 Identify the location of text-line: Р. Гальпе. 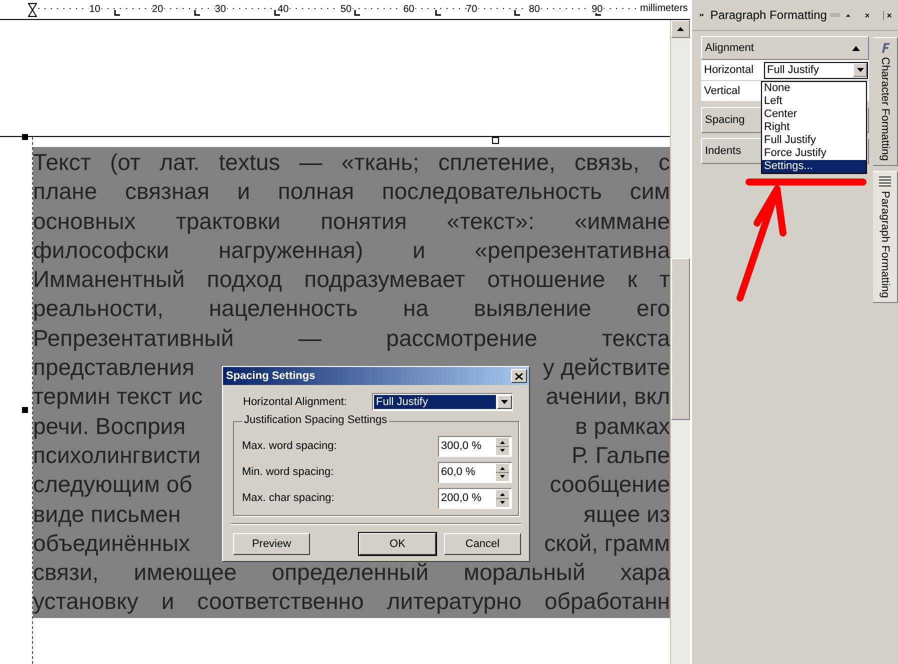
(621, 455).